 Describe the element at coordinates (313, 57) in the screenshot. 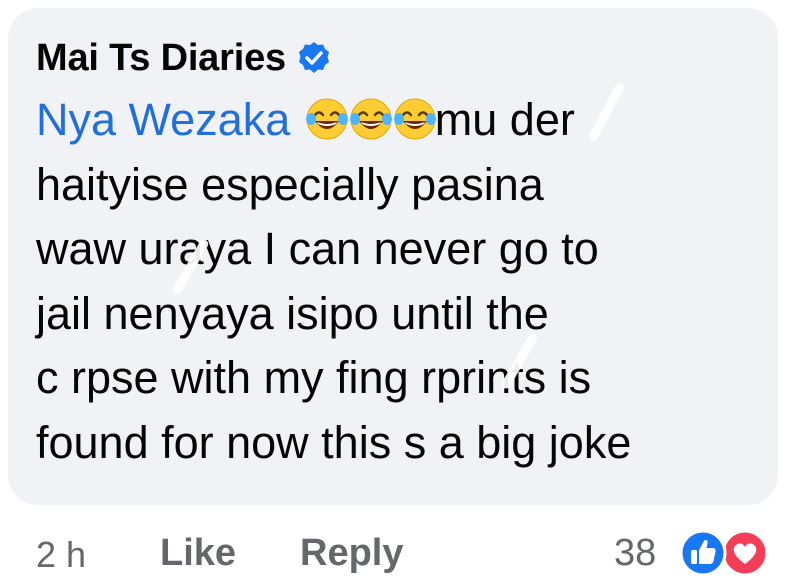

I see `verified-badge-icon` at that location.